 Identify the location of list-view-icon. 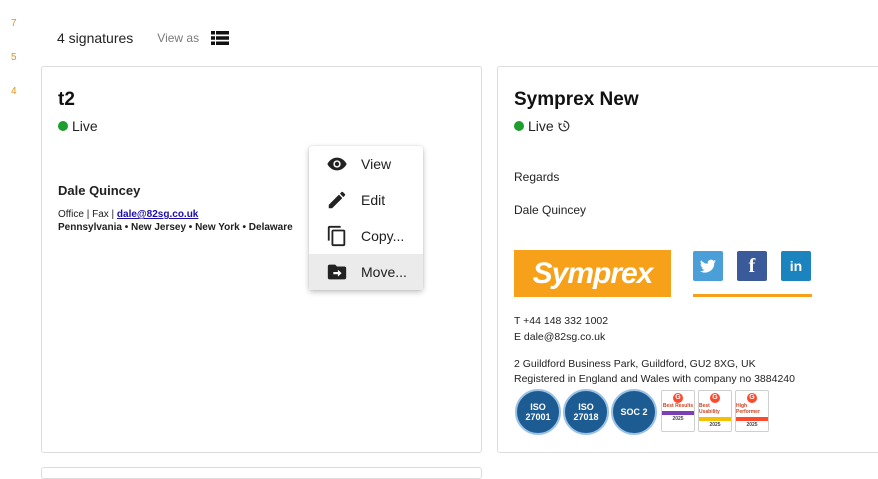
(220, 38).